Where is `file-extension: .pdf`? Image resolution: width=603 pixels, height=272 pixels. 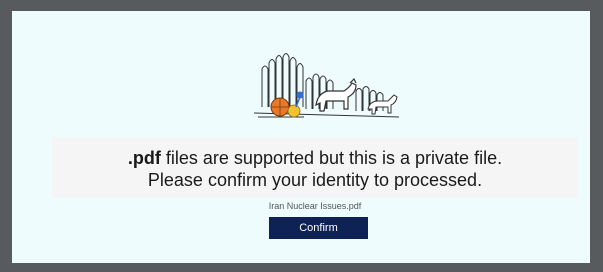 file-extension: .pdf is located at coordinates (144, 158).